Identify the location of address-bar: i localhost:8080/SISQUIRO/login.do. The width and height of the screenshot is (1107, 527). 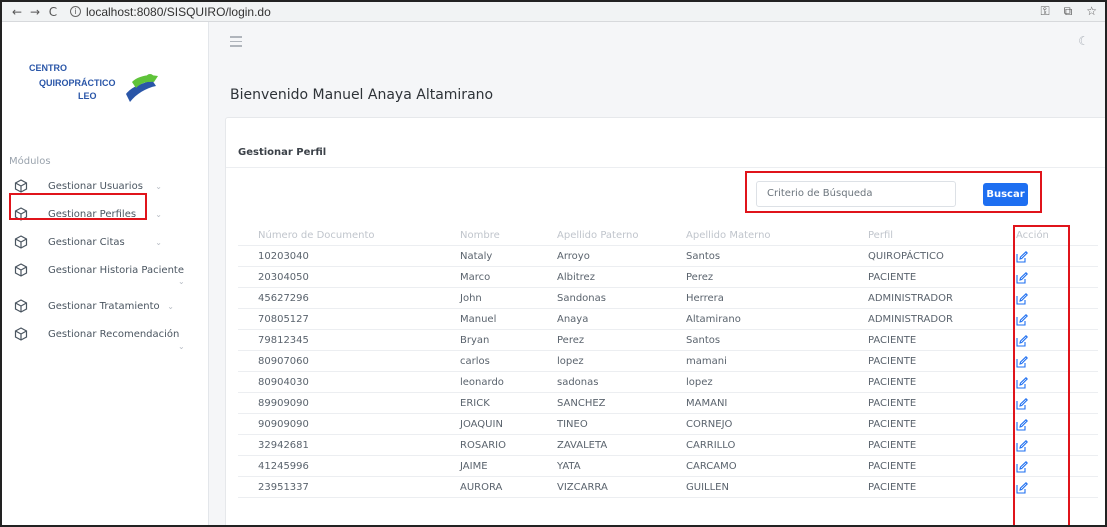
(170, 12).